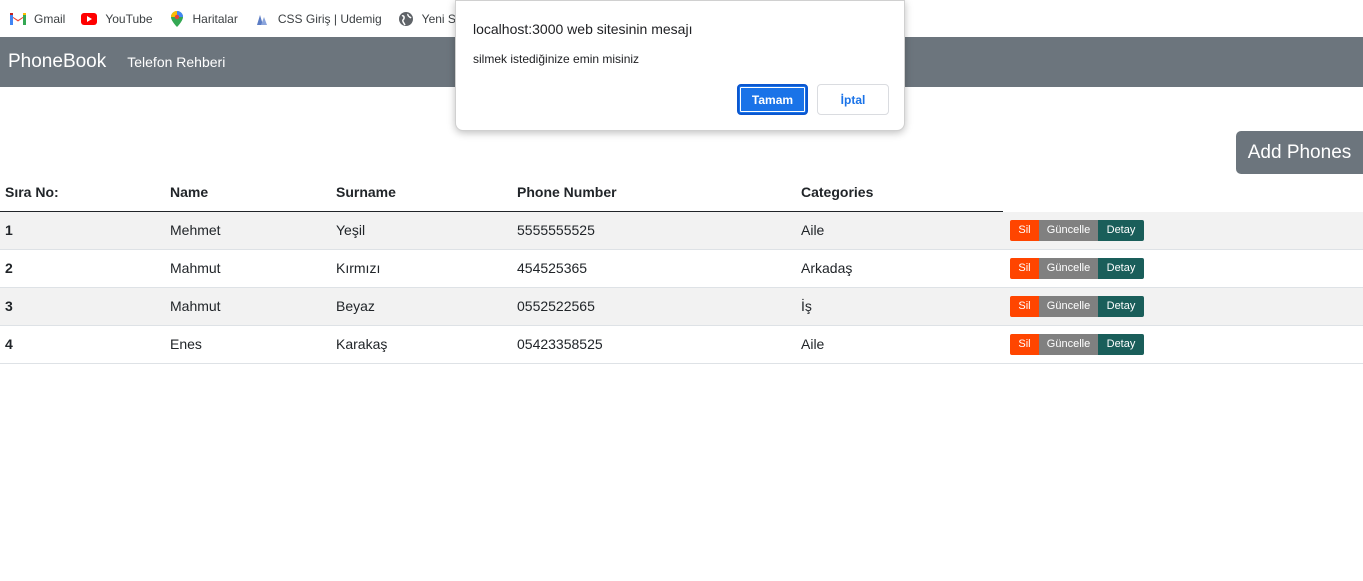 Image resolution: width=1363 pixels, height=581 pixels. I want to click on maps-icon, so click(177, 18).